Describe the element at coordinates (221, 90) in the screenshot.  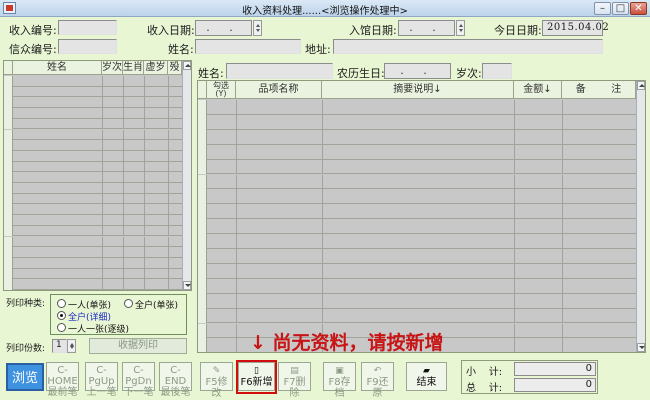
I see `column-header-check: 勾选 (Y)` at that location.